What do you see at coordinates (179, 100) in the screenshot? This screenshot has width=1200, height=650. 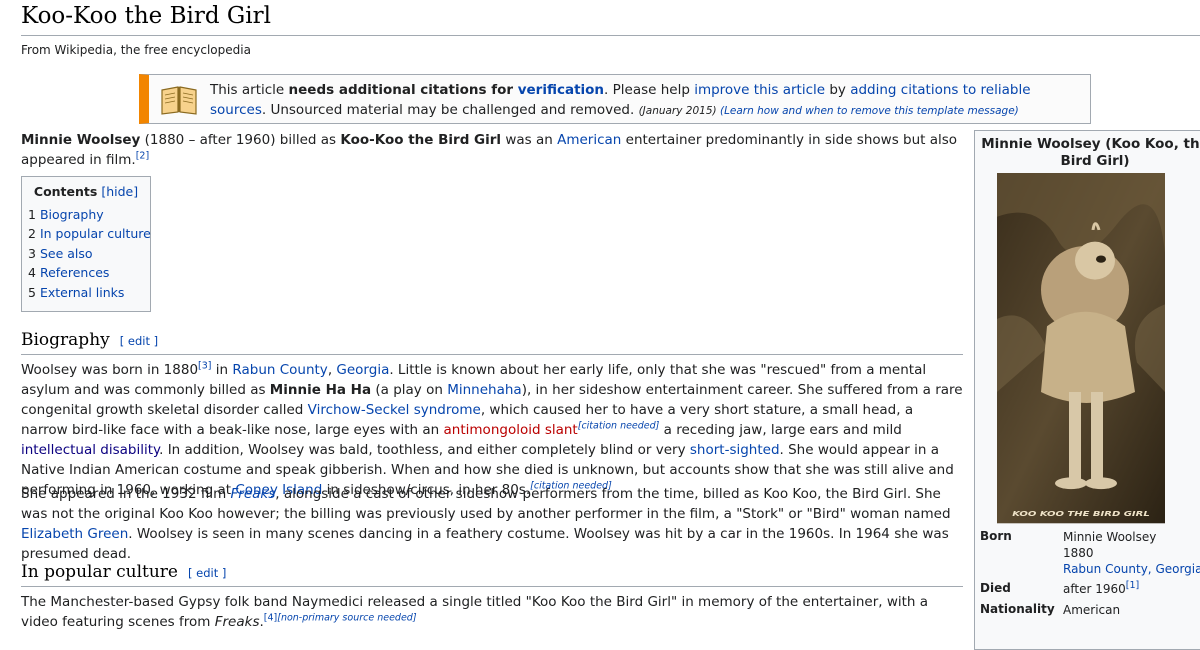 I see `book-icon` at bounding box center [179, 100].